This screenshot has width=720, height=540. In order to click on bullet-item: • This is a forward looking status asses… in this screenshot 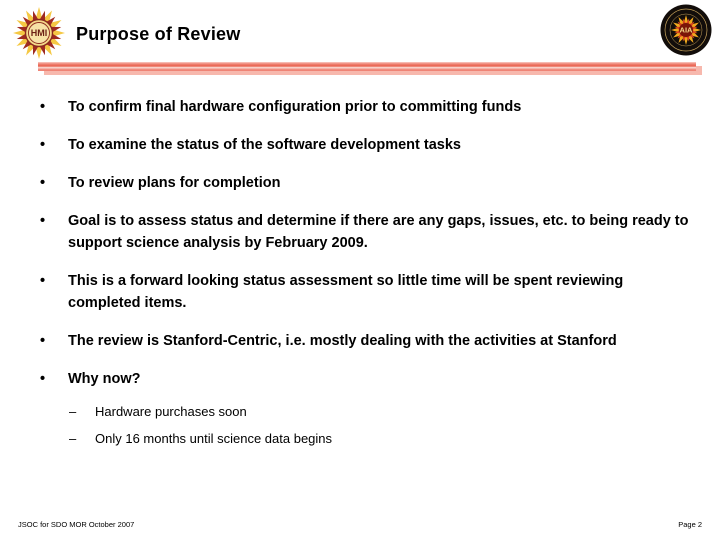, I will do `click(360, 292)`.